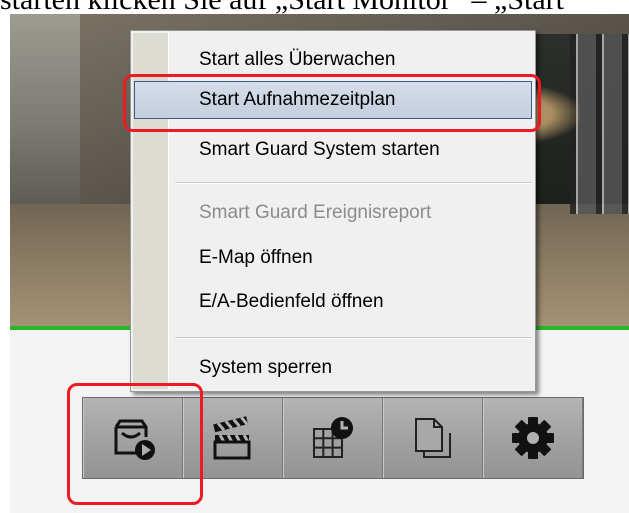 The image size is (629, 513). What do you see at coordinates (333, 302) in the screenshot?
I see `menu-item-open-io-panel: E/A-Bedienfeld öffnen` at bounding box center [333, 302].